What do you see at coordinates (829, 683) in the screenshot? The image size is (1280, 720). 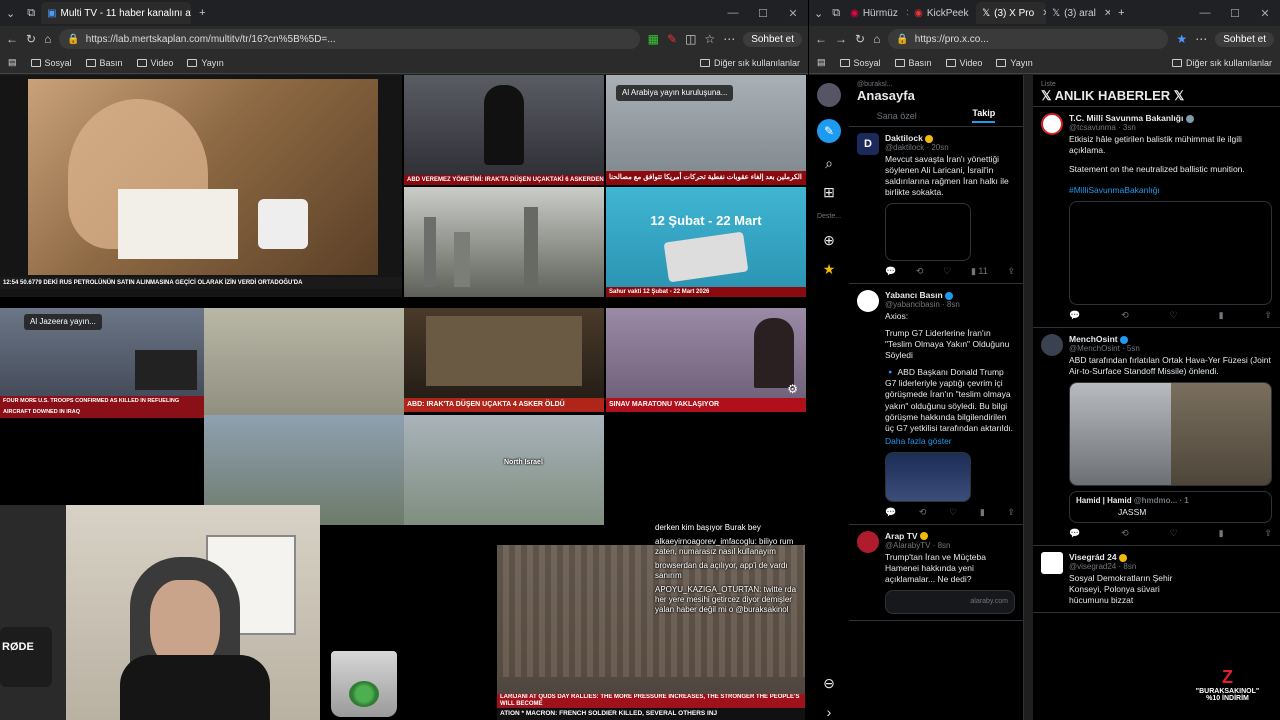 I see `more-options-icon: ⊖` at bounding box center [829, 683].